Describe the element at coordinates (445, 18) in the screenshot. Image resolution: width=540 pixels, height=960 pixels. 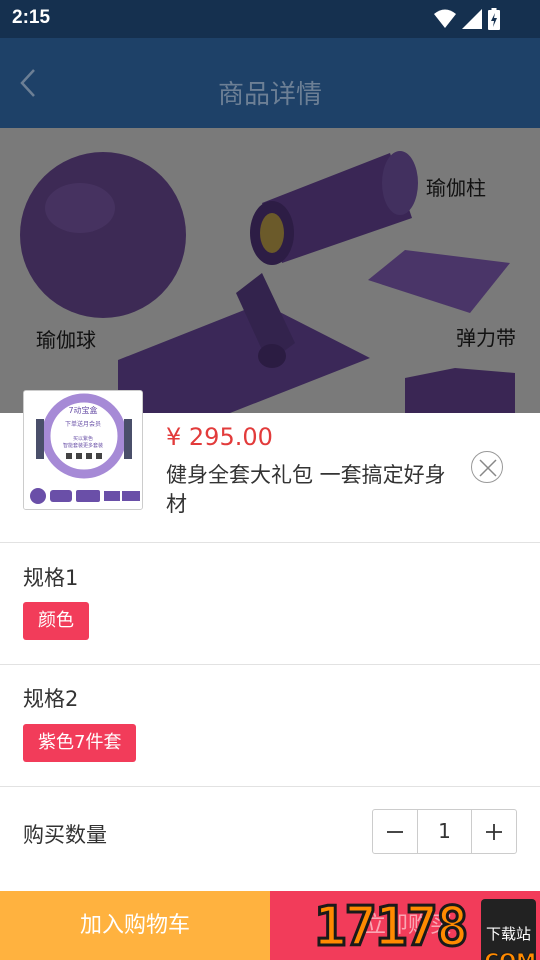
I see `wifi-icon` at that location.